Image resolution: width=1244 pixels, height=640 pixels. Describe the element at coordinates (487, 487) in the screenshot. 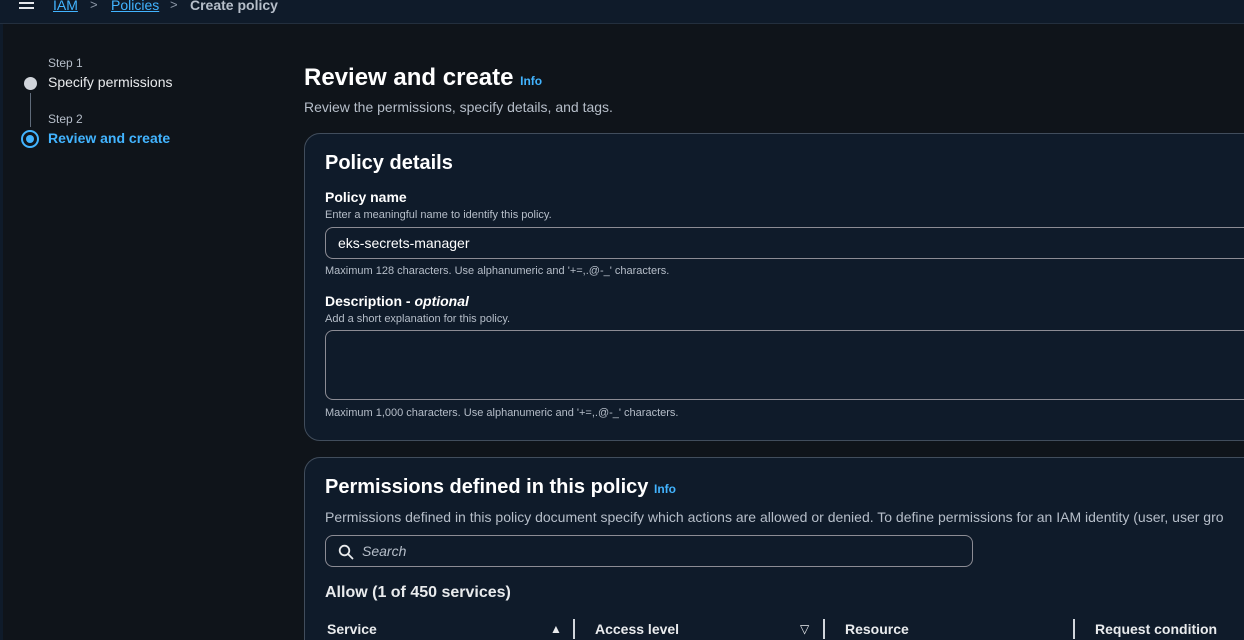

I see `permissions-title-text: Permissions defined in this policy` at that location.